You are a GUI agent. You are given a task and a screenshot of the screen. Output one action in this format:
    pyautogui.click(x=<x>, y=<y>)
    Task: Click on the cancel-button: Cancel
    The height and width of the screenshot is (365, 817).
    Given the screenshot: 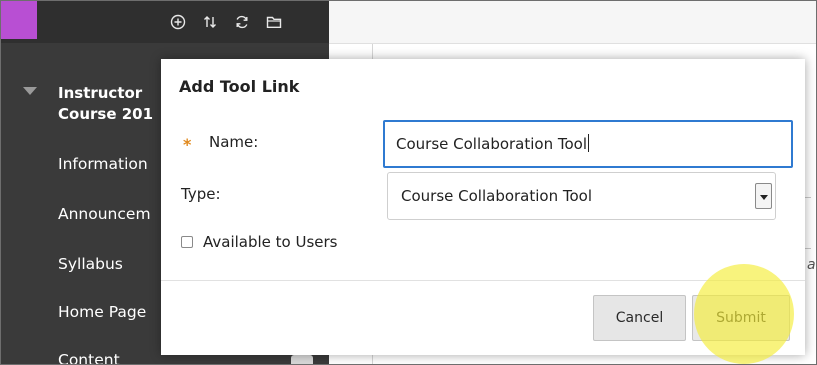 What is the action you would take?
    pyautogui.click(x=639, y=318)
    